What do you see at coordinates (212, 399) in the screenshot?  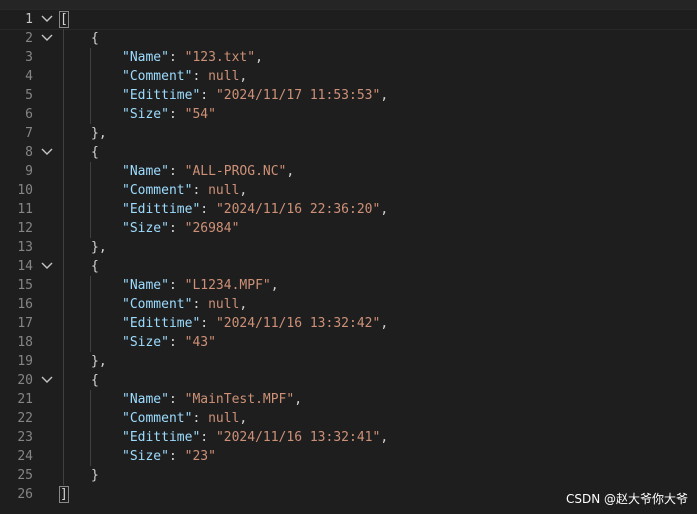 I see `code-text: "Name": "MainTest.MPF",` at bounding box center [212, 399].